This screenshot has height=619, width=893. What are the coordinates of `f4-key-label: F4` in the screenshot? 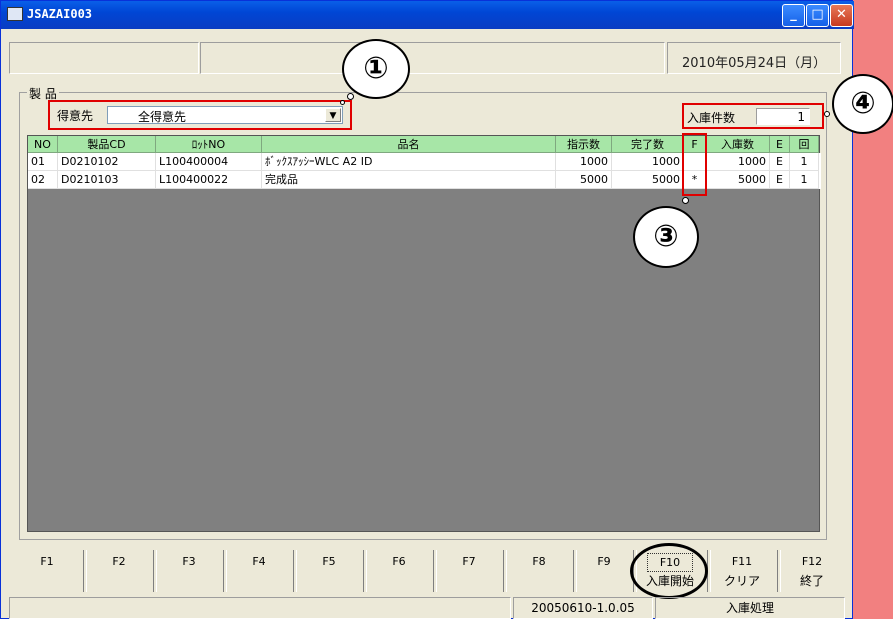 It's located at (259, 561).